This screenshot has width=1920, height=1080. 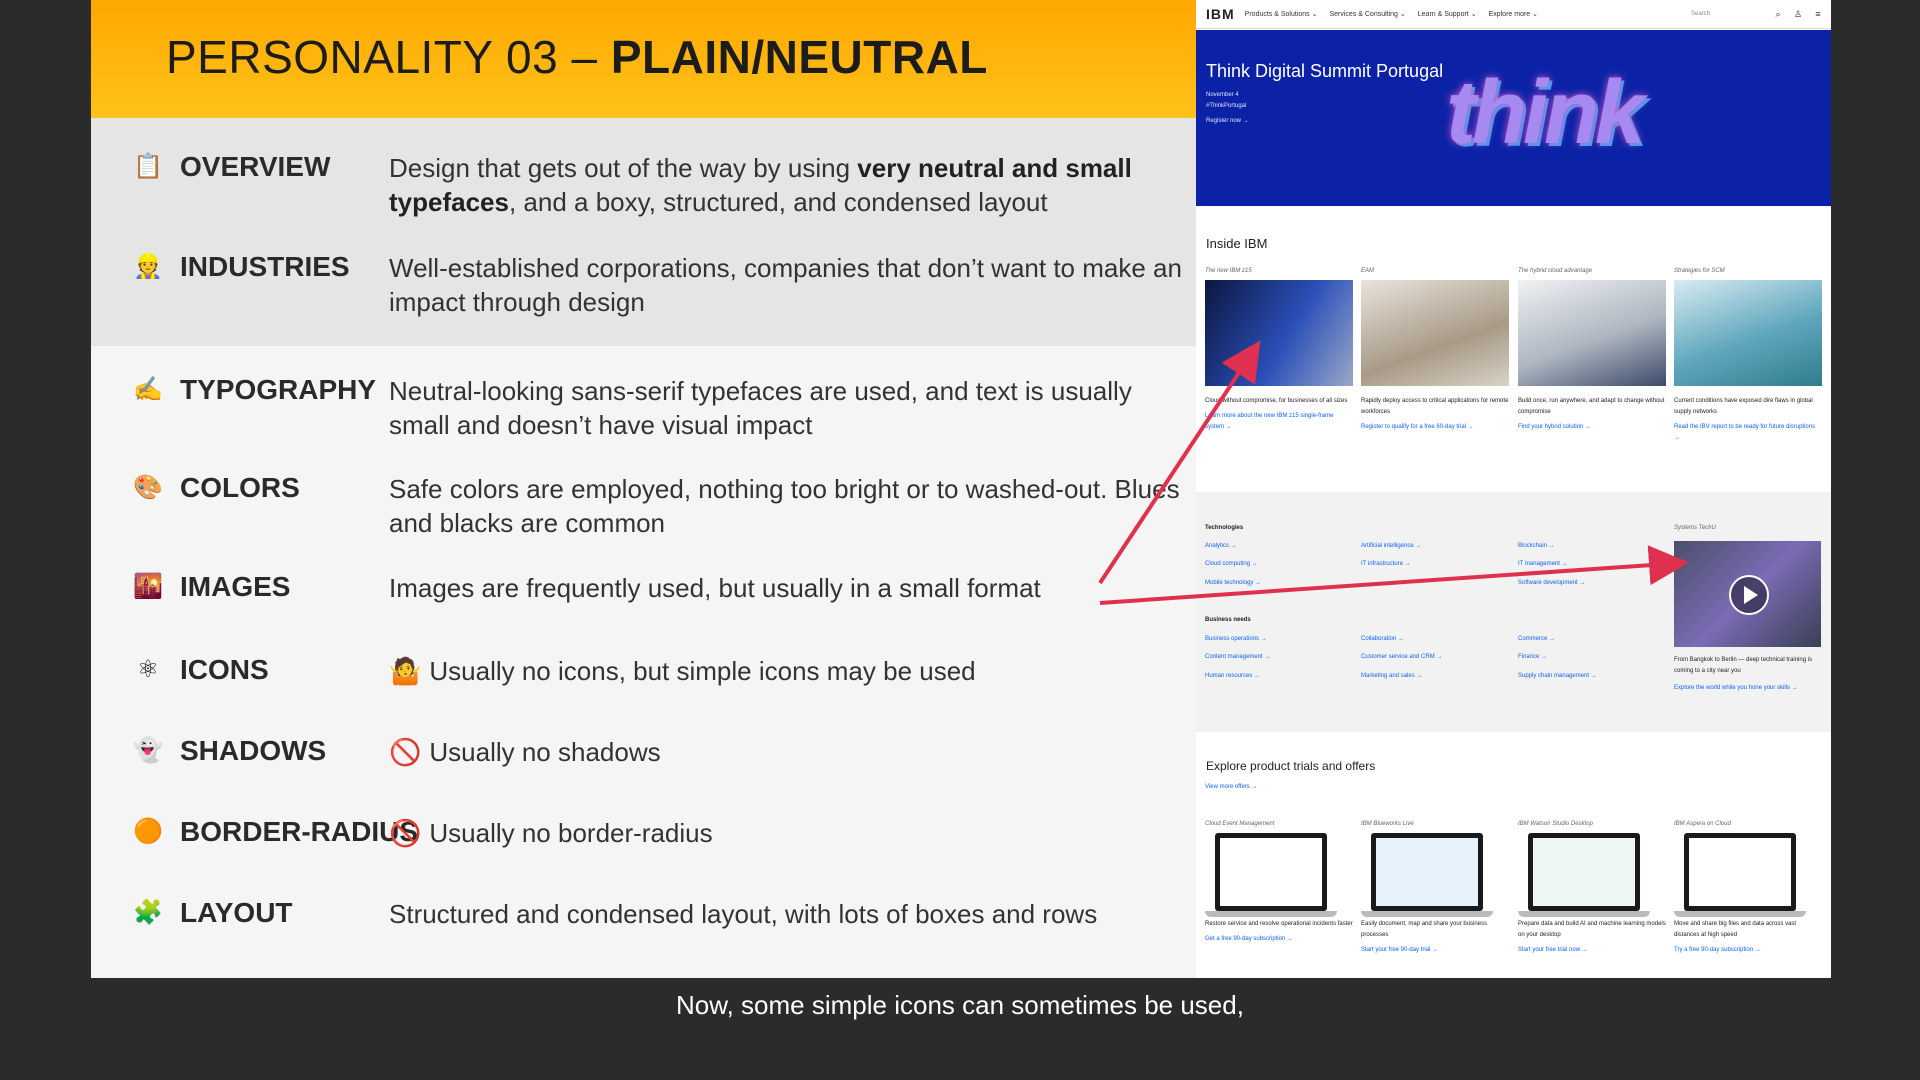 I want to click on arrow-to-video-thumbnail, so click(x=1394, y=575).